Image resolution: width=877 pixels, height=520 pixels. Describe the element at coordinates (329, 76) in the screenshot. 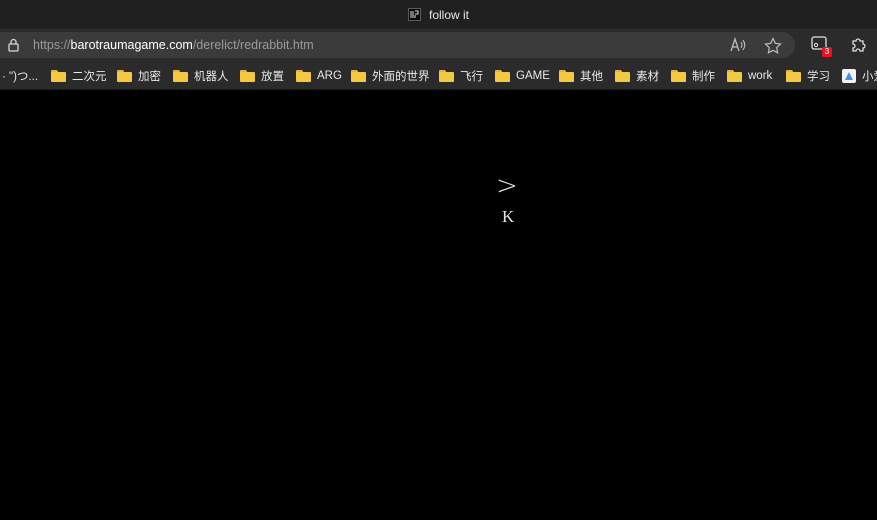

I see `bookmark-label: ARG` at that location.